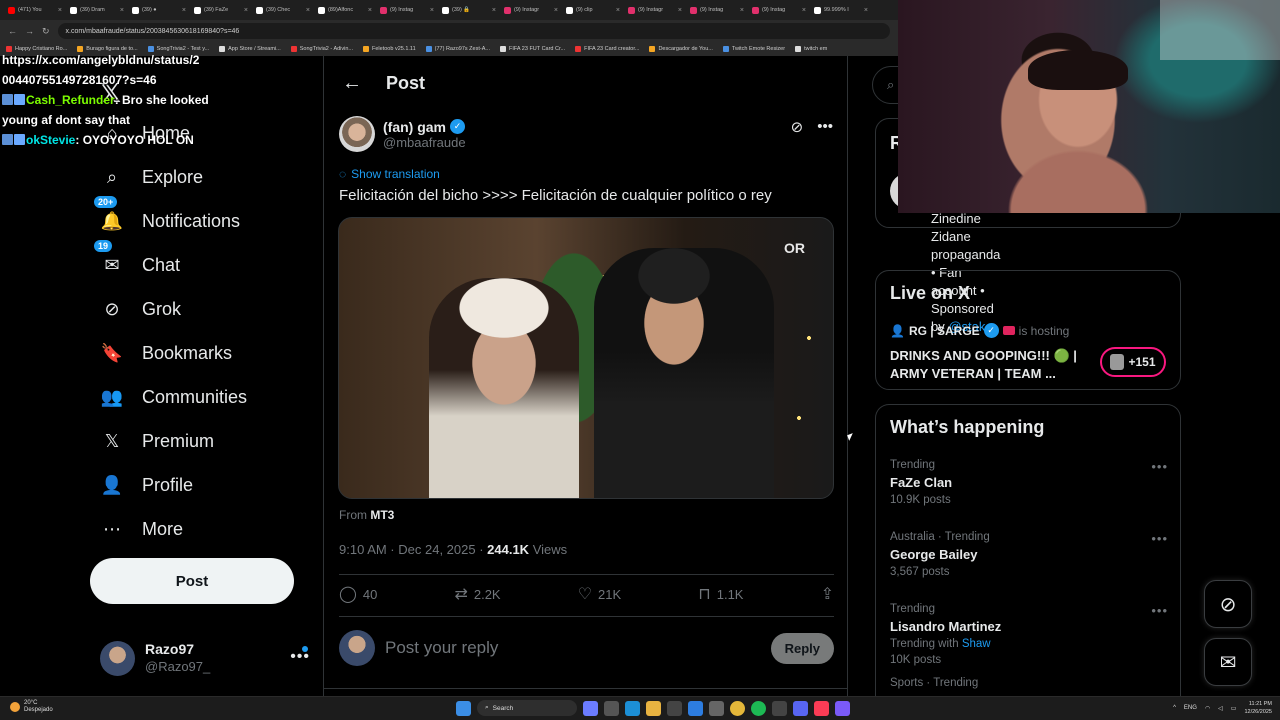 The image size is (1280, 720). I want to click on weather-widget: 20°C Despejado, so click(31, 707).